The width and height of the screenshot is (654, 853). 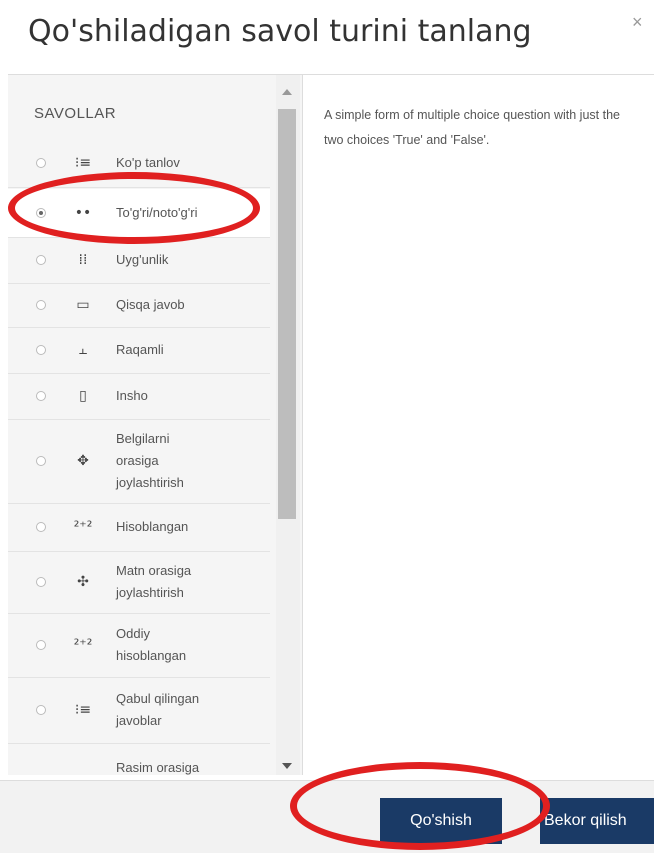 I want to click on radio-multichoice, so click(x=41, y=163).